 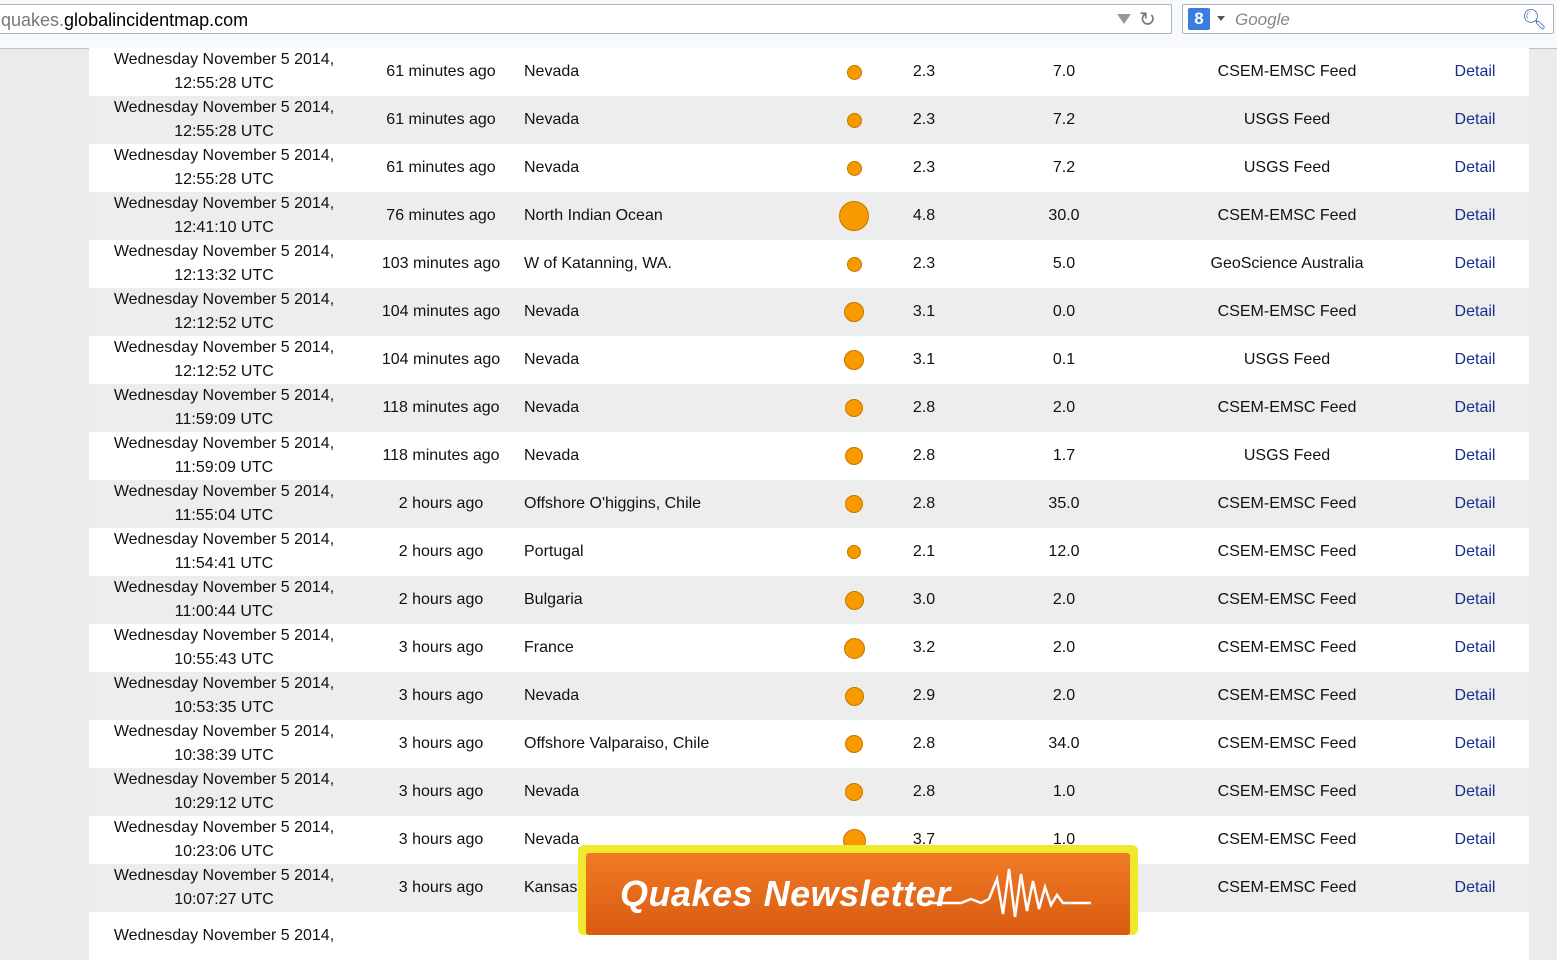 What do you see at coordinates (224, 275) in the screenshot?
I see `time-text: 12:13:32 UTC` at bounding box center [224, 275].